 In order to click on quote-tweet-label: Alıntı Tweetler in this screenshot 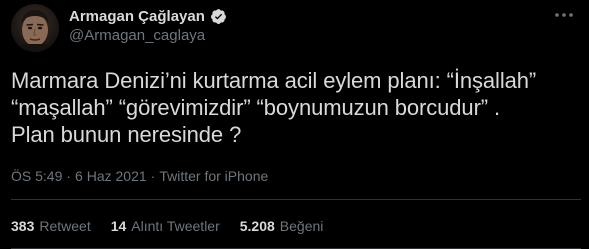, I will do `click(175, 226)`.